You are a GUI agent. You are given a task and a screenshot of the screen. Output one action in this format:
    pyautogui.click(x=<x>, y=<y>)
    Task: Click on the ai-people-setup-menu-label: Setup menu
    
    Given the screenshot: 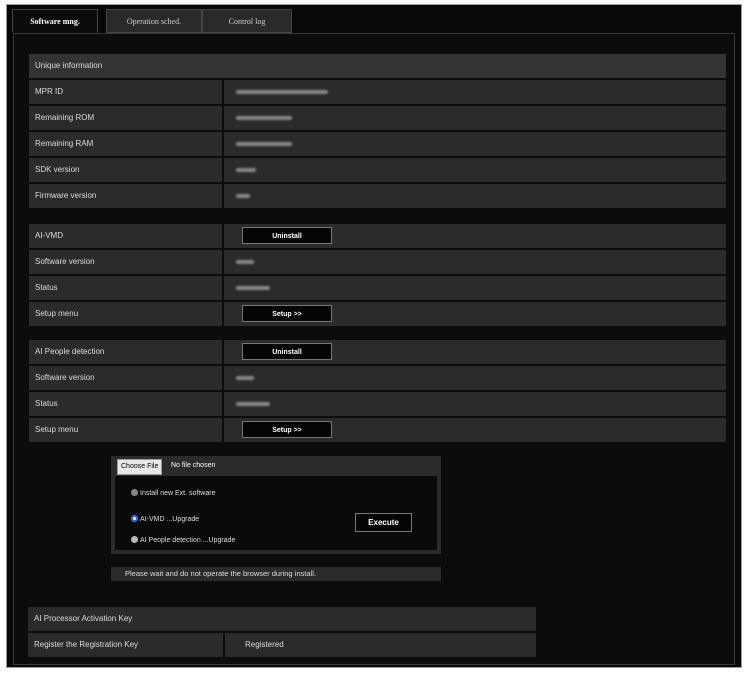 What is the action you would take?
    pyautogui.click(x=57, y=429)
    